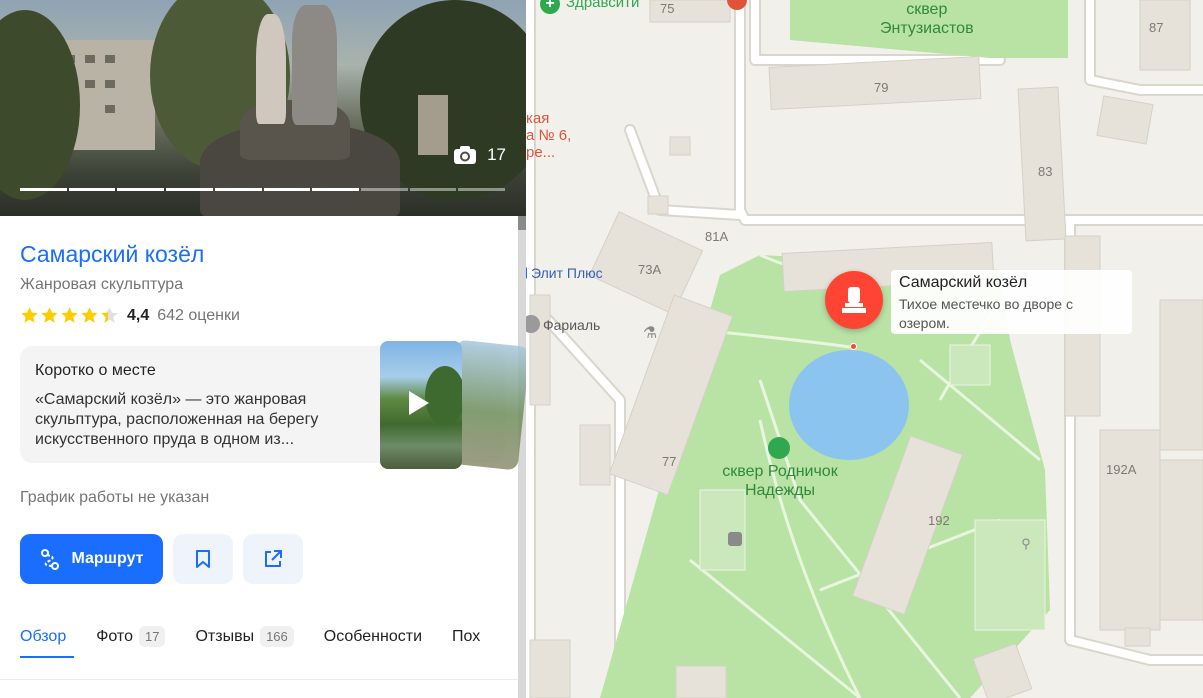  Describe the element at coordinates (522, 457) in the screenshot. I see `panel-scrollbar` at that location.